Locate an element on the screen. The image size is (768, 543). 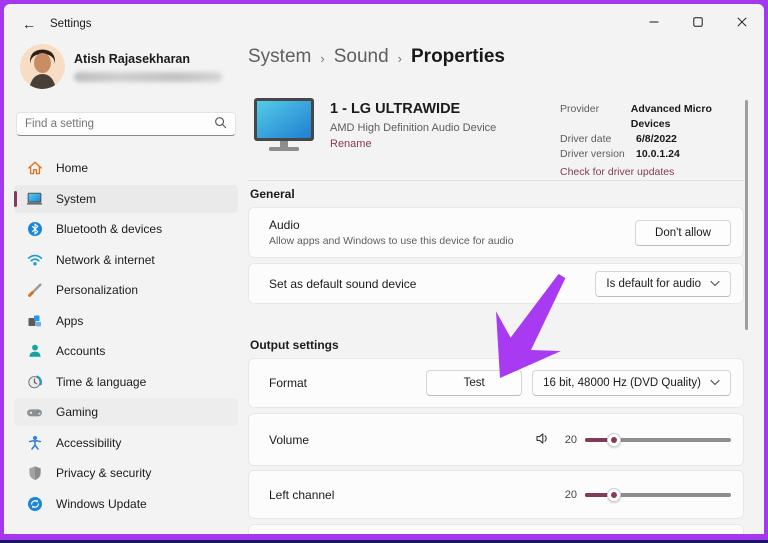
apps-icon is located at coordinates (34, 320).